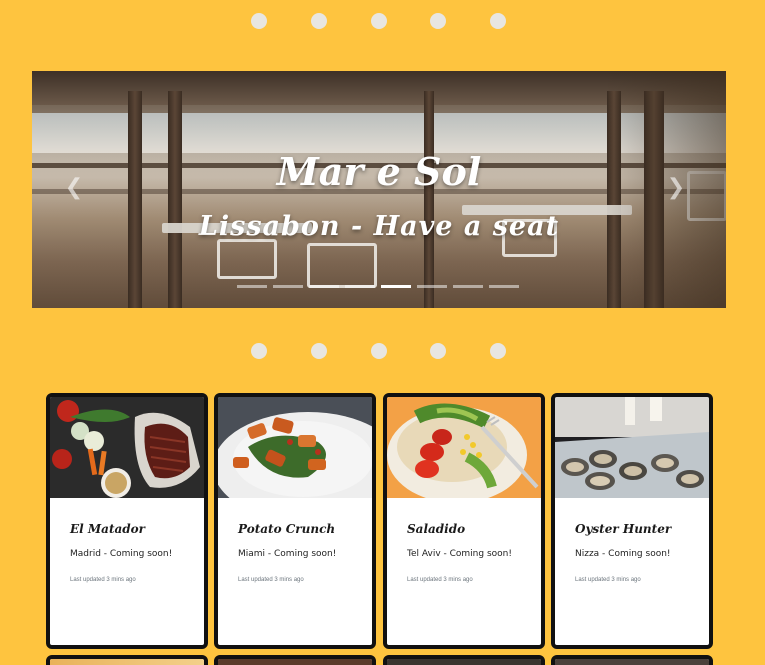 The width and height of the screenshot is (765, 665). Describe the element at coordinates (379, 171) in the screenshot. I see `carousel-title: Mar e Sol` at that location.